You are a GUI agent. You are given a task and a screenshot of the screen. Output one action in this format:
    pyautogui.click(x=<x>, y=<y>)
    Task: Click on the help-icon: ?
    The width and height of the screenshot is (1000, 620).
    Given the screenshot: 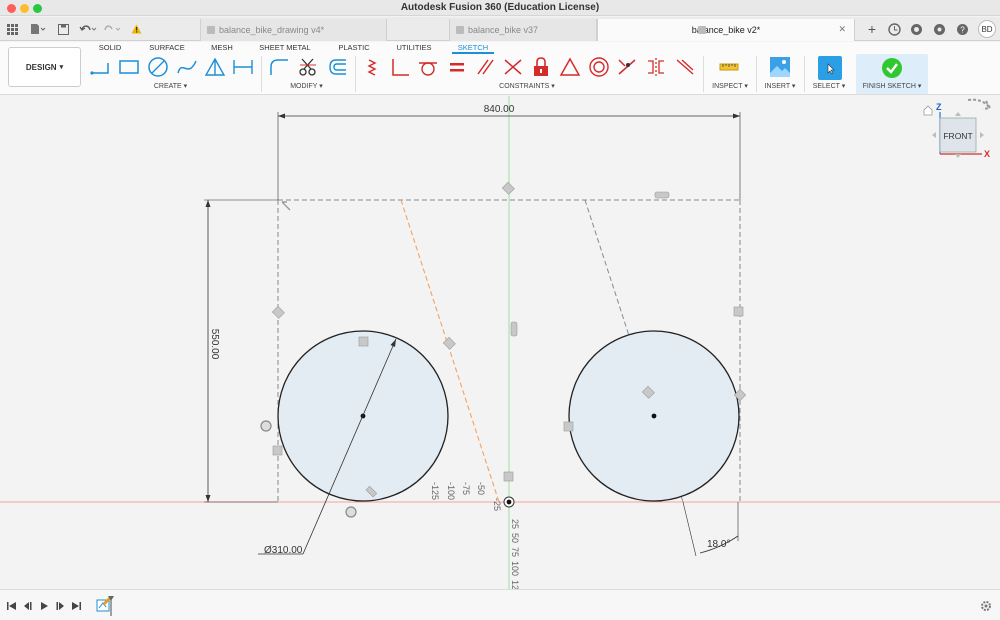 What is the action you would take?
    pyautogui.click(x=962, y=29)
    